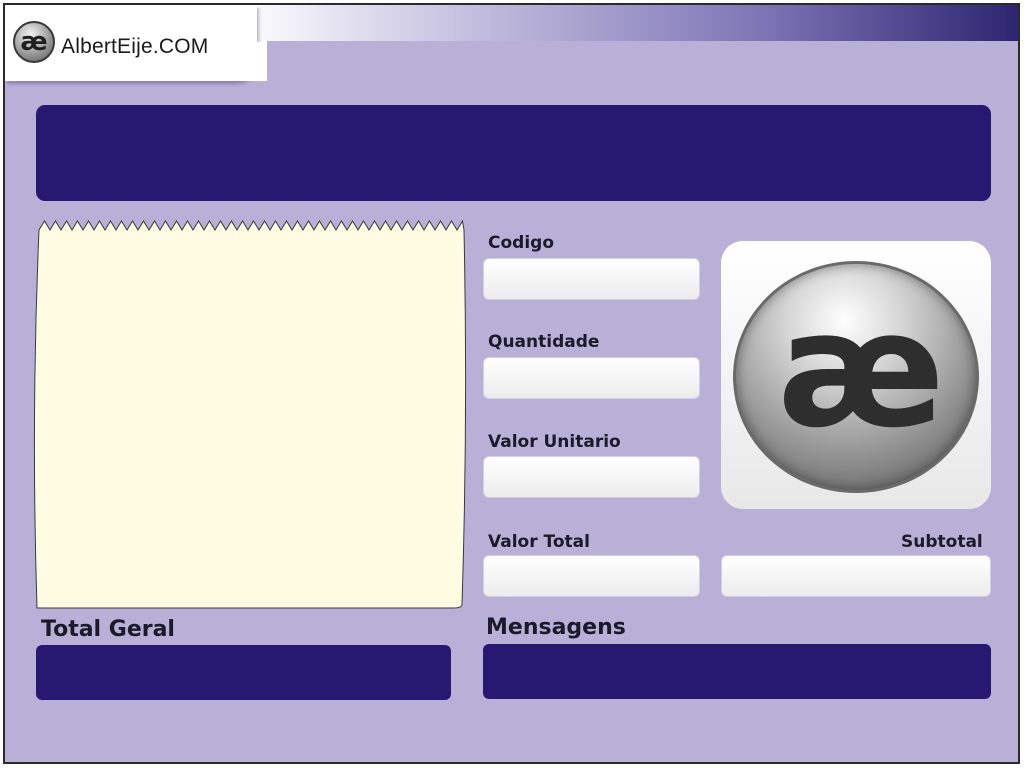 This screenshot has height=768, width=1024. I want to click on subtotal-label: Subtotal, so click(942, 542).